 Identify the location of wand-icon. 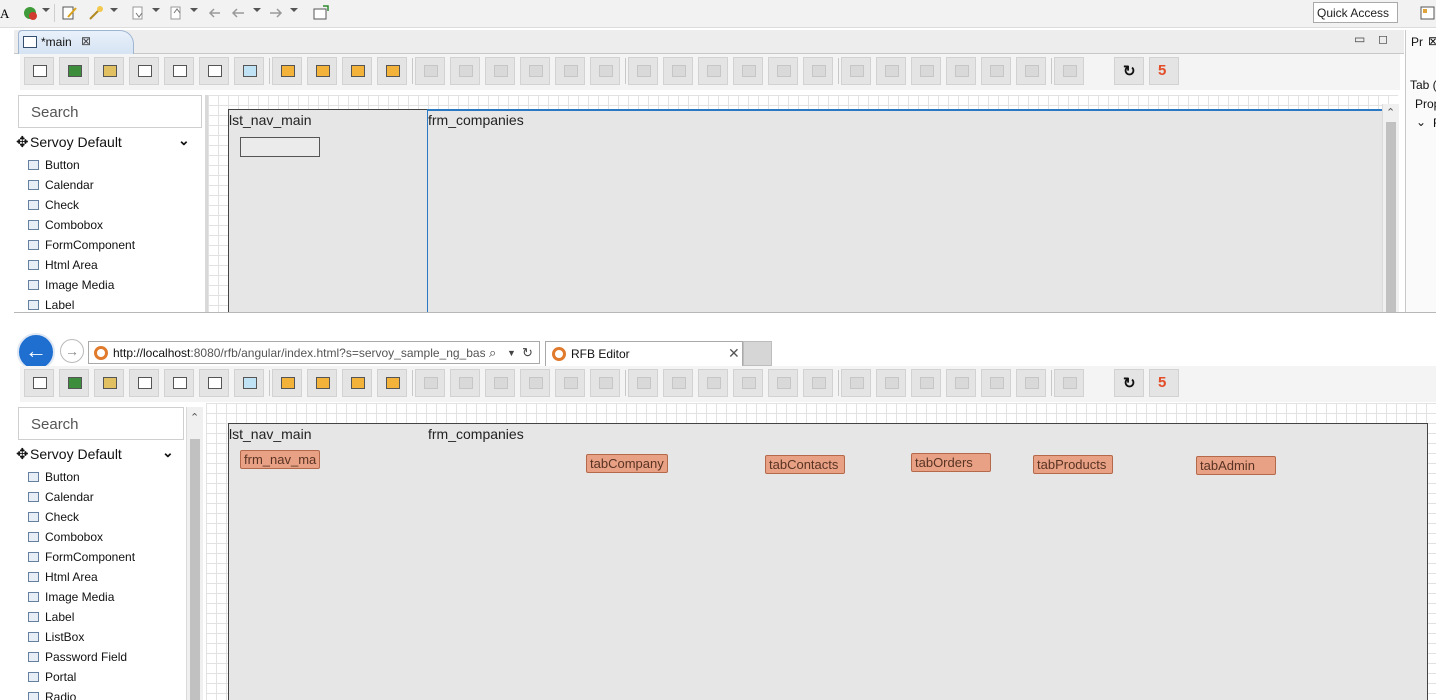
(96, 13).